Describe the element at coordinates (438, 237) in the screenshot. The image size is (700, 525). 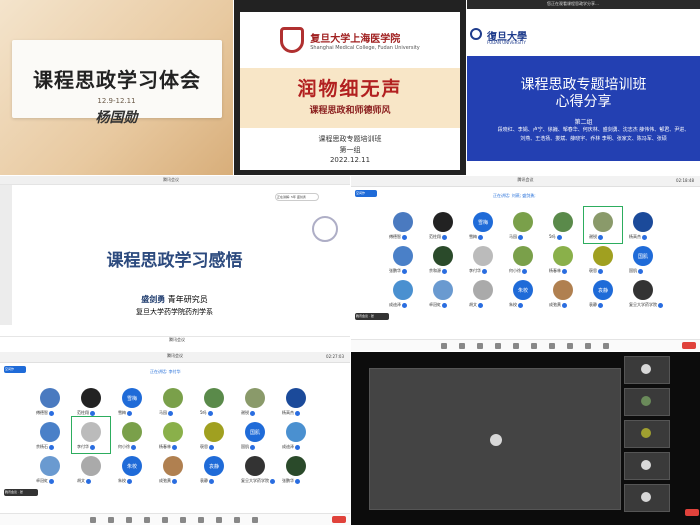
I see `participant-name: 范柱翔` at that location.